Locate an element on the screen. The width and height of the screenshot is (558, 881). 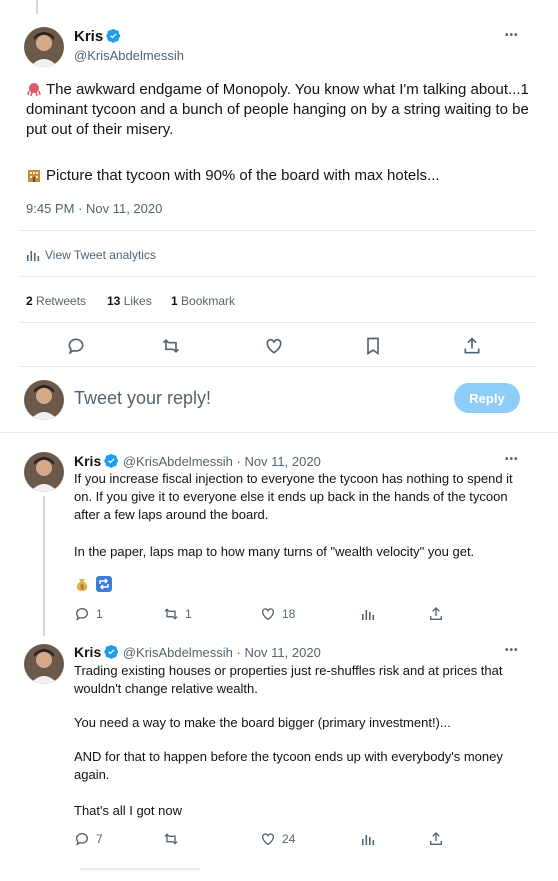
main-tweet-top-line is located at coordinates (37, 7).